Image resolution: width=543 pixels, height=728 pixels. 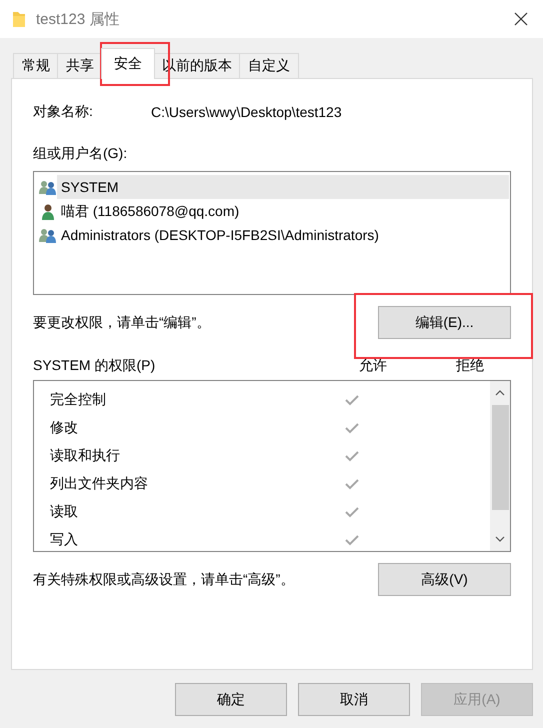 I want to click on scroll-down-icon, so click(x=500, y=539).